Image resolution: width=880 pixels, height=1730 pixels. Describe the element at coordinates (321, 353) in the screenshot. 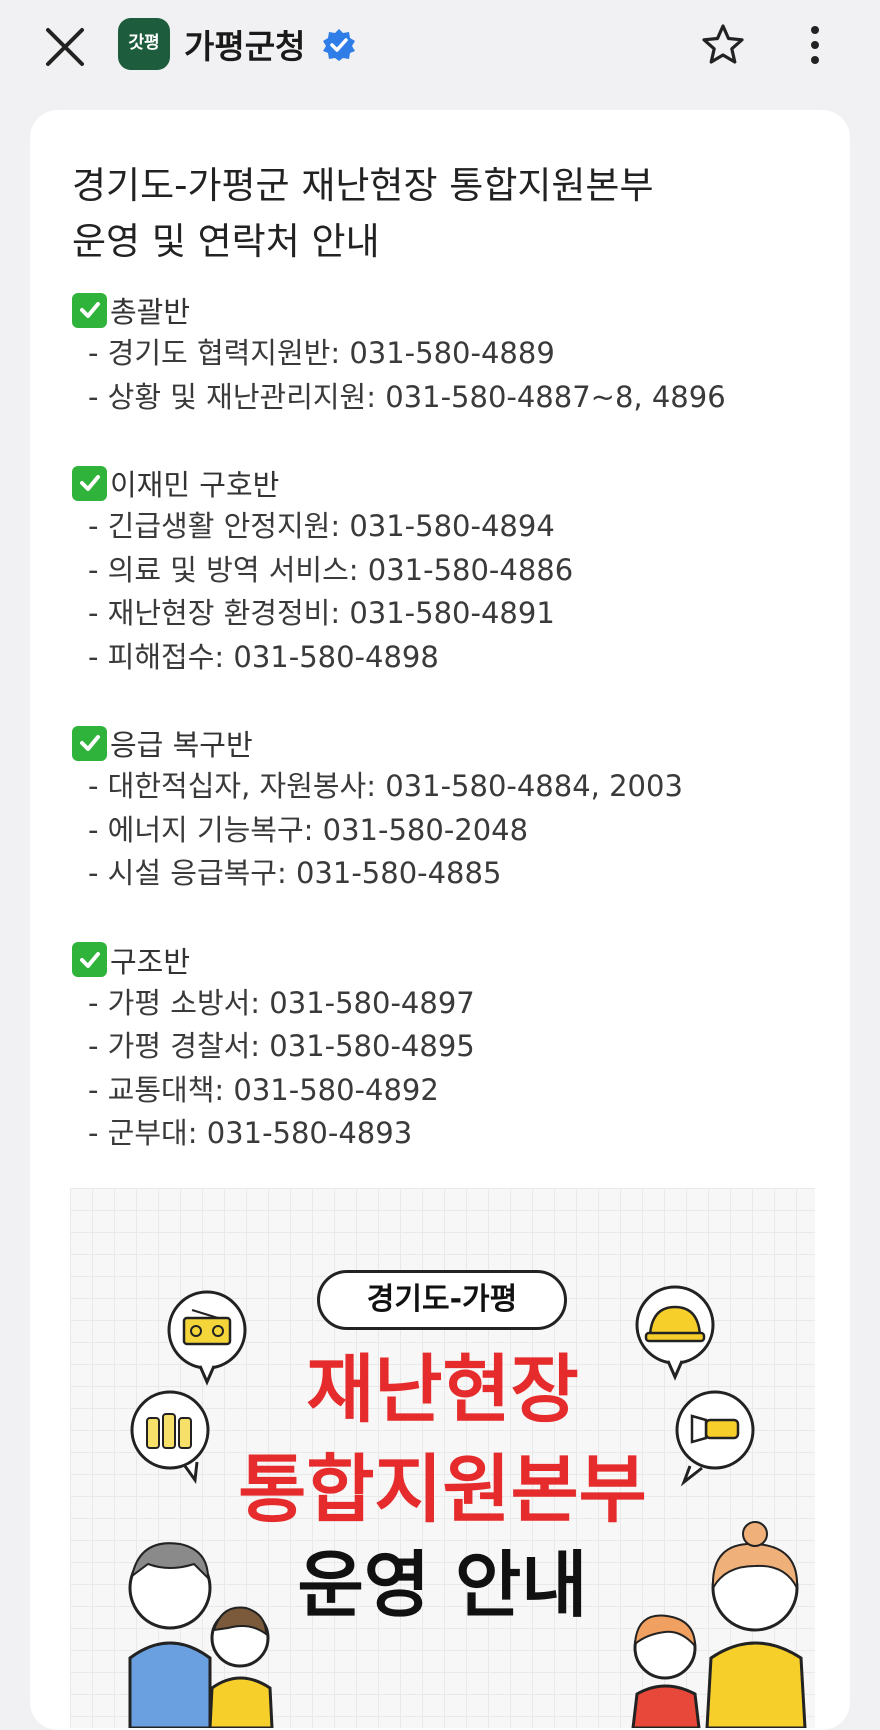

I see `contact-line: - 경기도 협력지원반: 031-580-4889` at that location.